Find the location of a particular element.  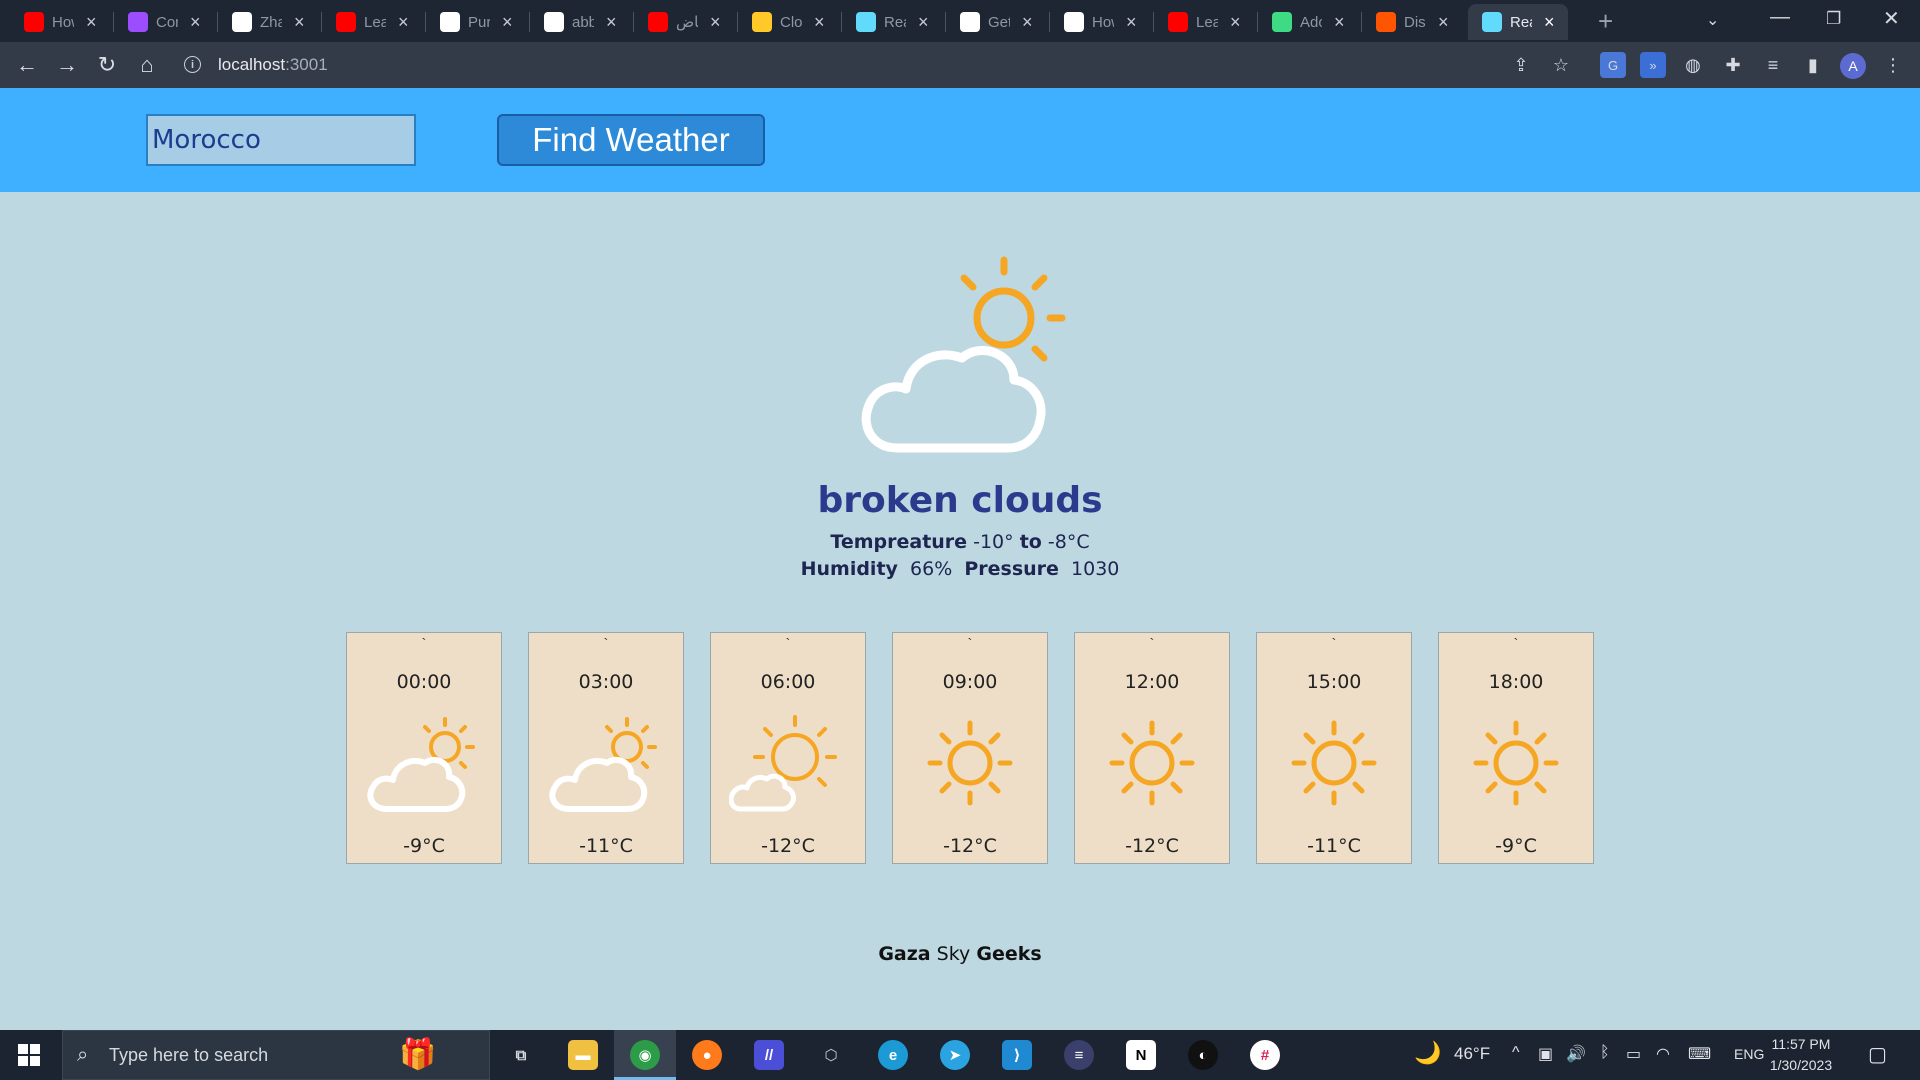

firebase-icon is located at coordinates (762, 22).